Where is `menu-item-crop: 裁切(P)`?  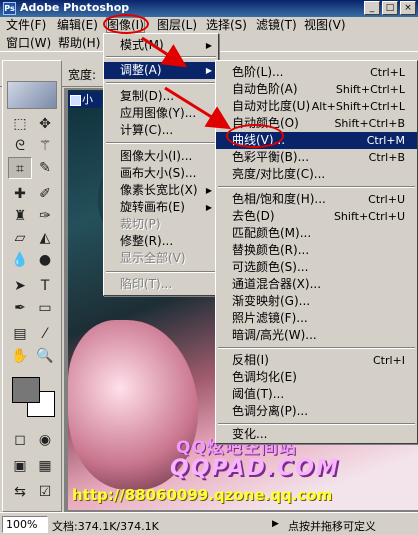 menu-item-crop: 裁切(P) is located at coordinates (140, 224).